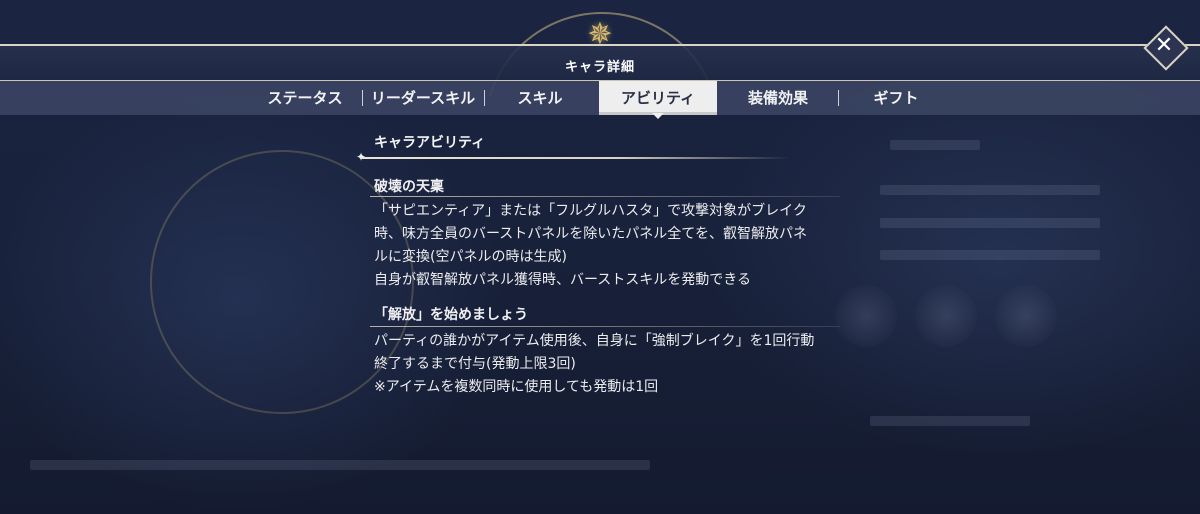 This screenshot has height=514, width=1200. What do you see at coordinates (470, 257) in the screenshot?
I see `ability-description-line: ルに変換(空パネルの時は生成)` at bounding box center [470, 257].